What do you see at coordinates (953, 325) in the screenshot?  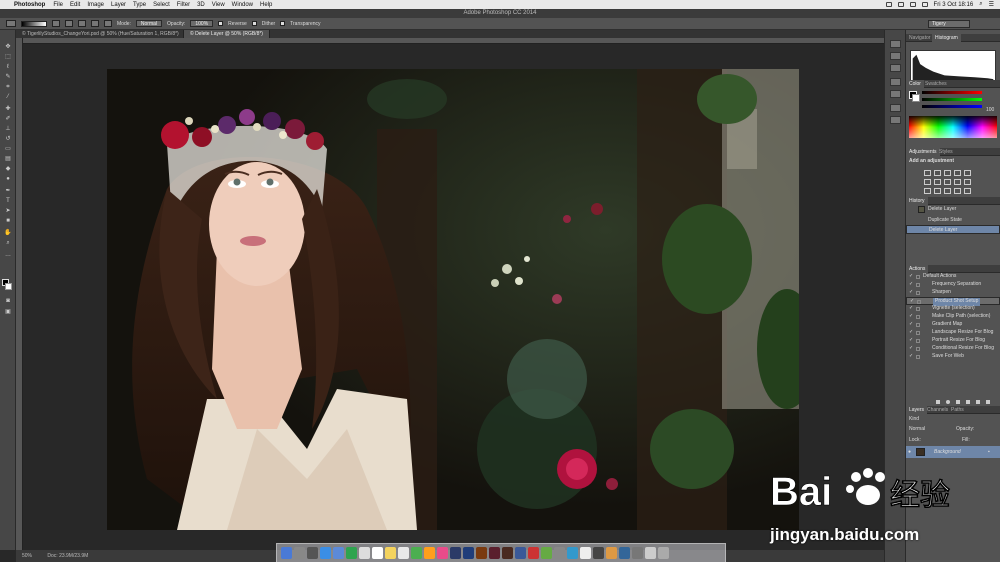 I see `action-item: ✓ Gradient Map` at bounding box center [953, 325].